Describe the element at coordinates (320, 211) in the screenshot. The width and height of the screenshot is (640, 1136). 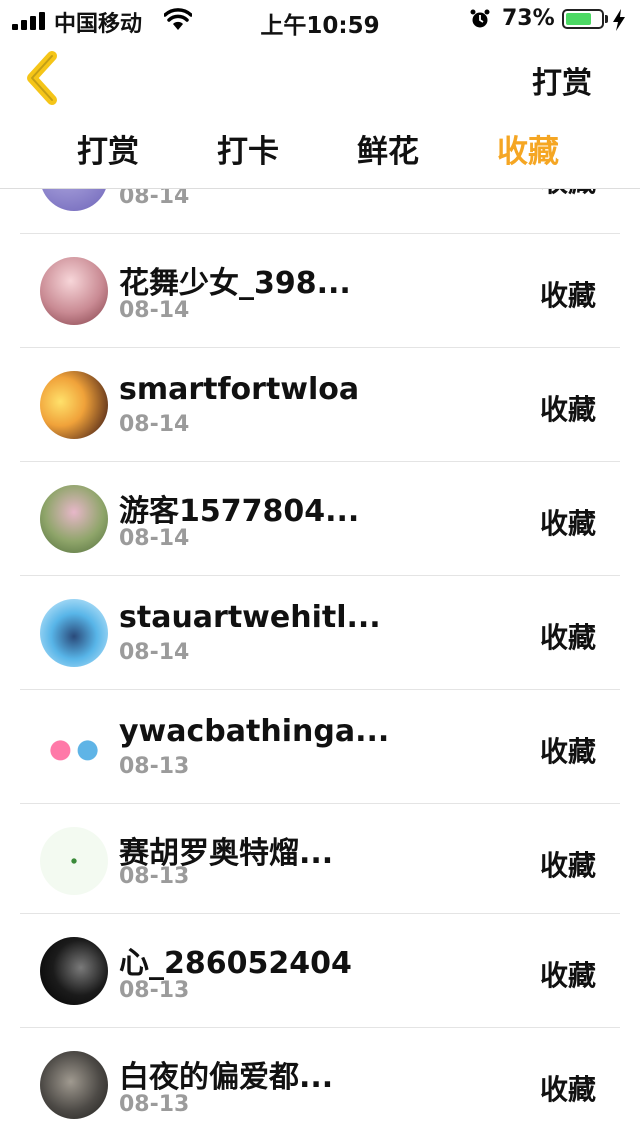
I see `list-item: 08-14 收藏` at that location.